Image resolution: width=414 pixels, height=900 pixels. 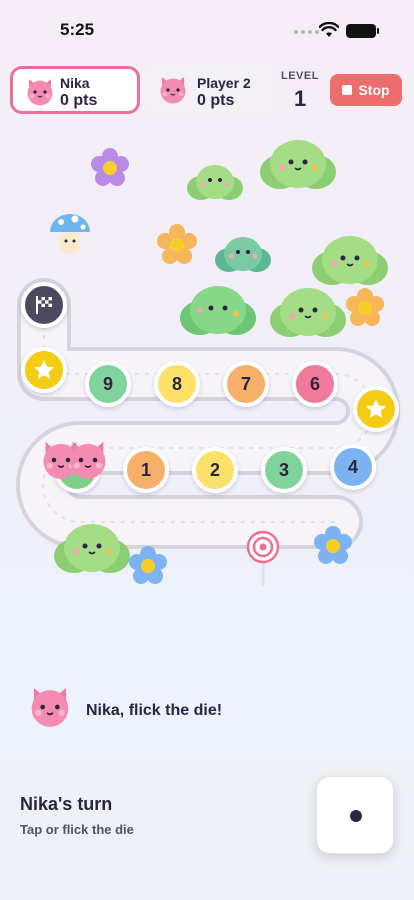 I want to click on board-tile: 8, so click(x=177, y=384).